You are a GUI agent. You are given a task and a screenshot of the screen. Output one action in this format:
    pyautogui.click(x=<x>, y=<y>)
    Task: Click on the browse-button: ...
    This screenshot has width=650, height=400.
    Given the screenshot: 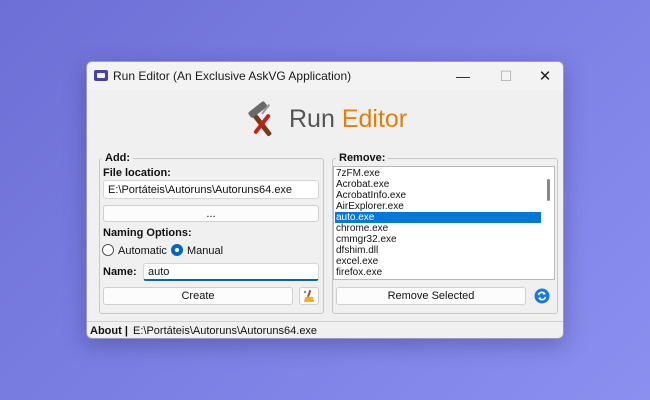 What is the action you would take?
    pyautogui.click(x=211, y=213)
    